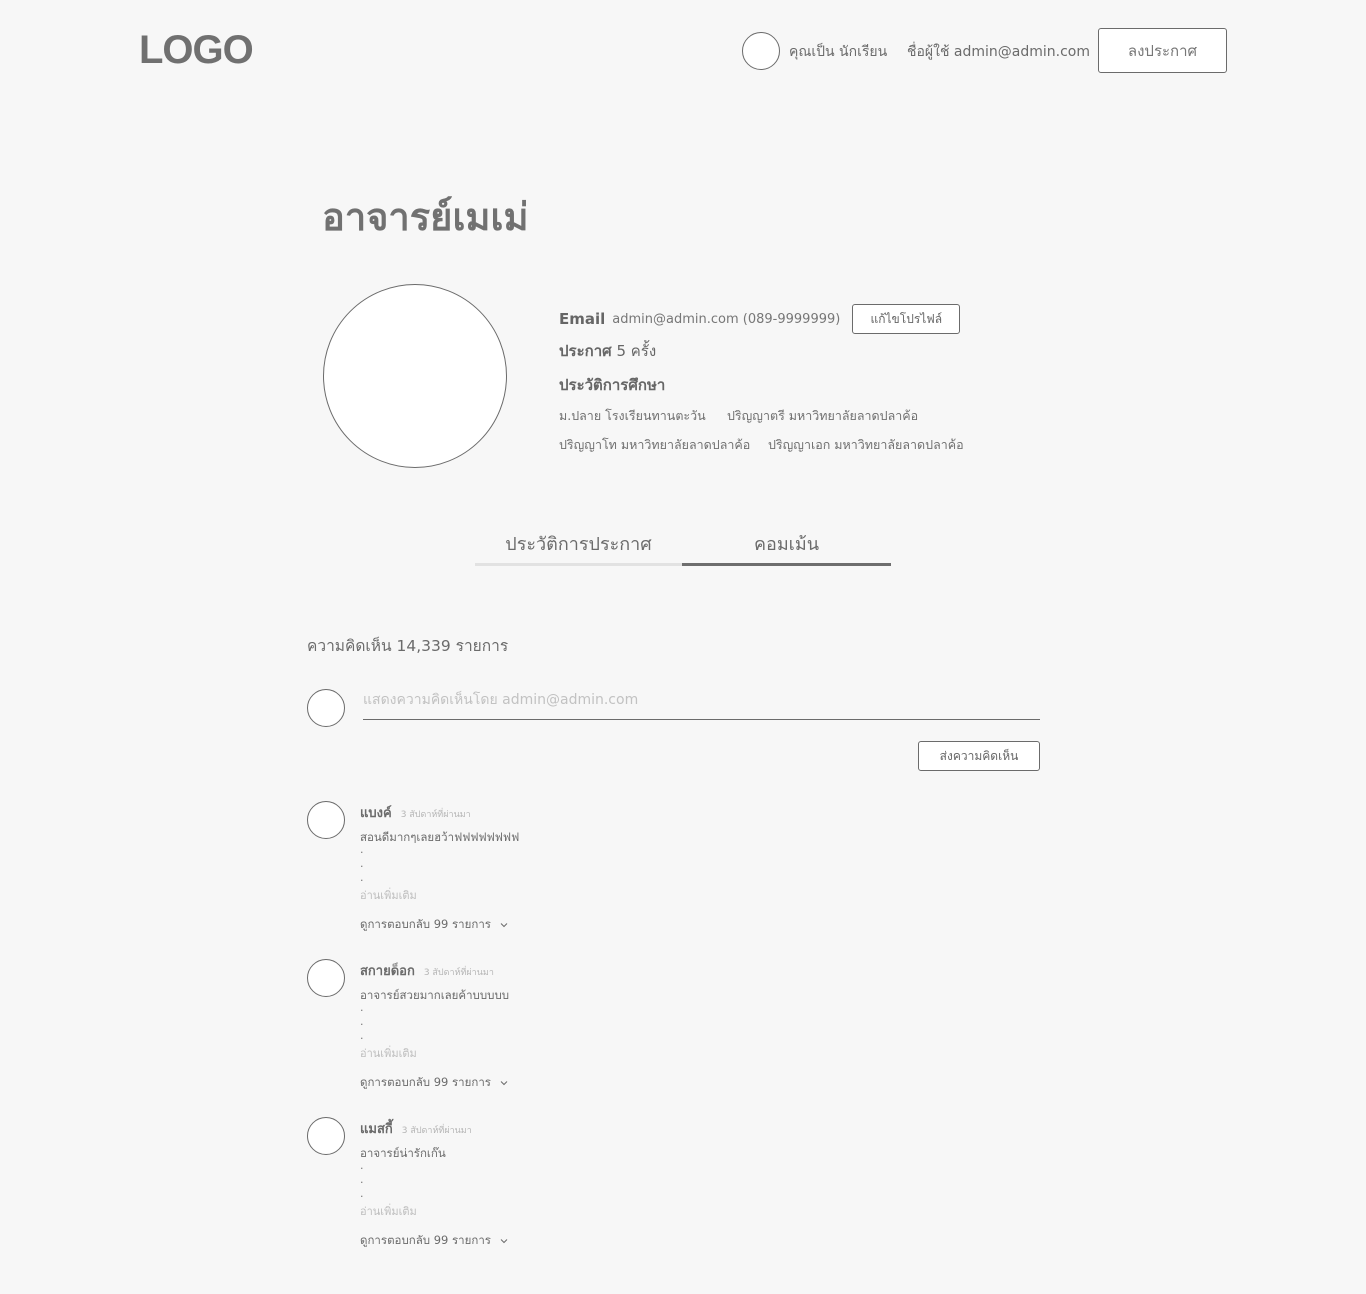 The image size is (1366, 1294). I want to click on comment-header: แบงค์ 3 สัปดาห์ที่ผ่านมา, so click(415, 812).